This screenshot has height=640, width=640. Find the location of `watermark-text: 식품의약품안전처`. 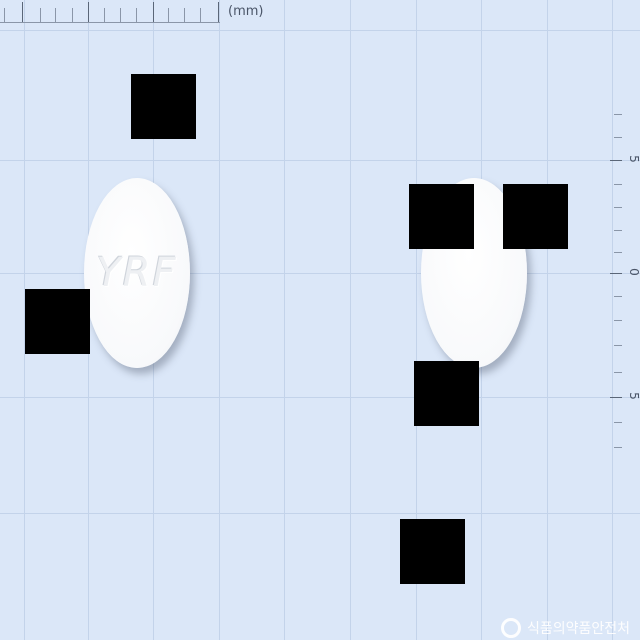

watermark-text: 식품의약품안전처 is located at coordinates (578, 629).